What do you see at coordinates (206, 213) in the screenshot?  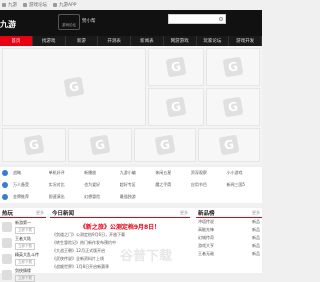 I see `rank-title: 新品榜` at bounding box center [206, 213].